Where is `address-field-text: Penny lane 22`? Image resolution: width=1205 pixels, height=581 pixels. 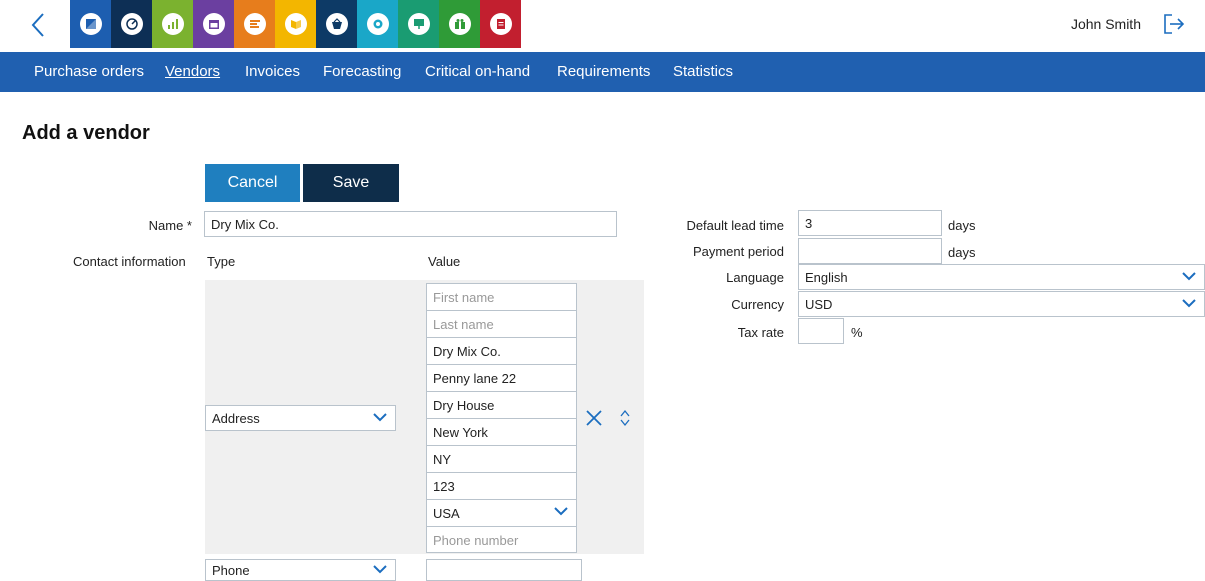 address-field-text: Penny lane 22 is located at coordinates (475, 378).